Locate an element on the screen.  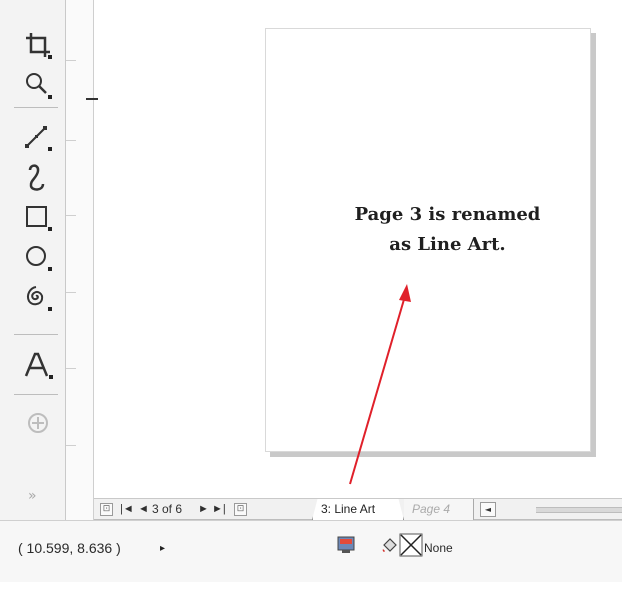
guideline-marker is located at coordinates (92, 99).